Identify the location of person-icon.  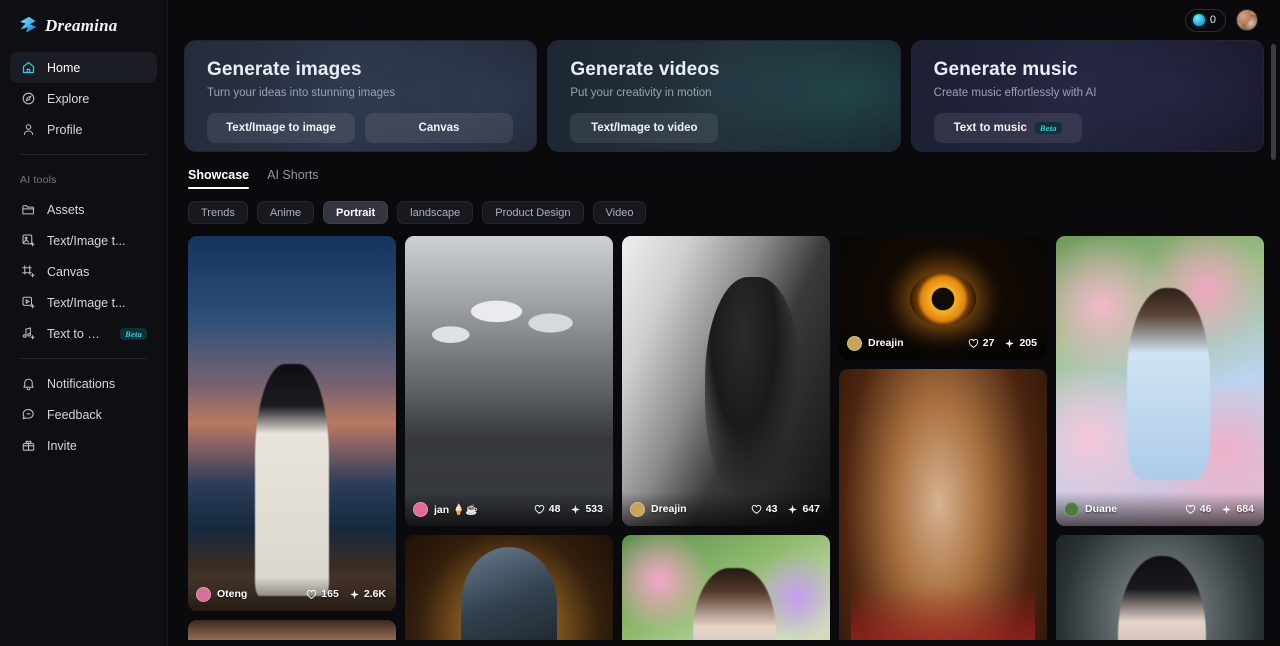
(28, 130).